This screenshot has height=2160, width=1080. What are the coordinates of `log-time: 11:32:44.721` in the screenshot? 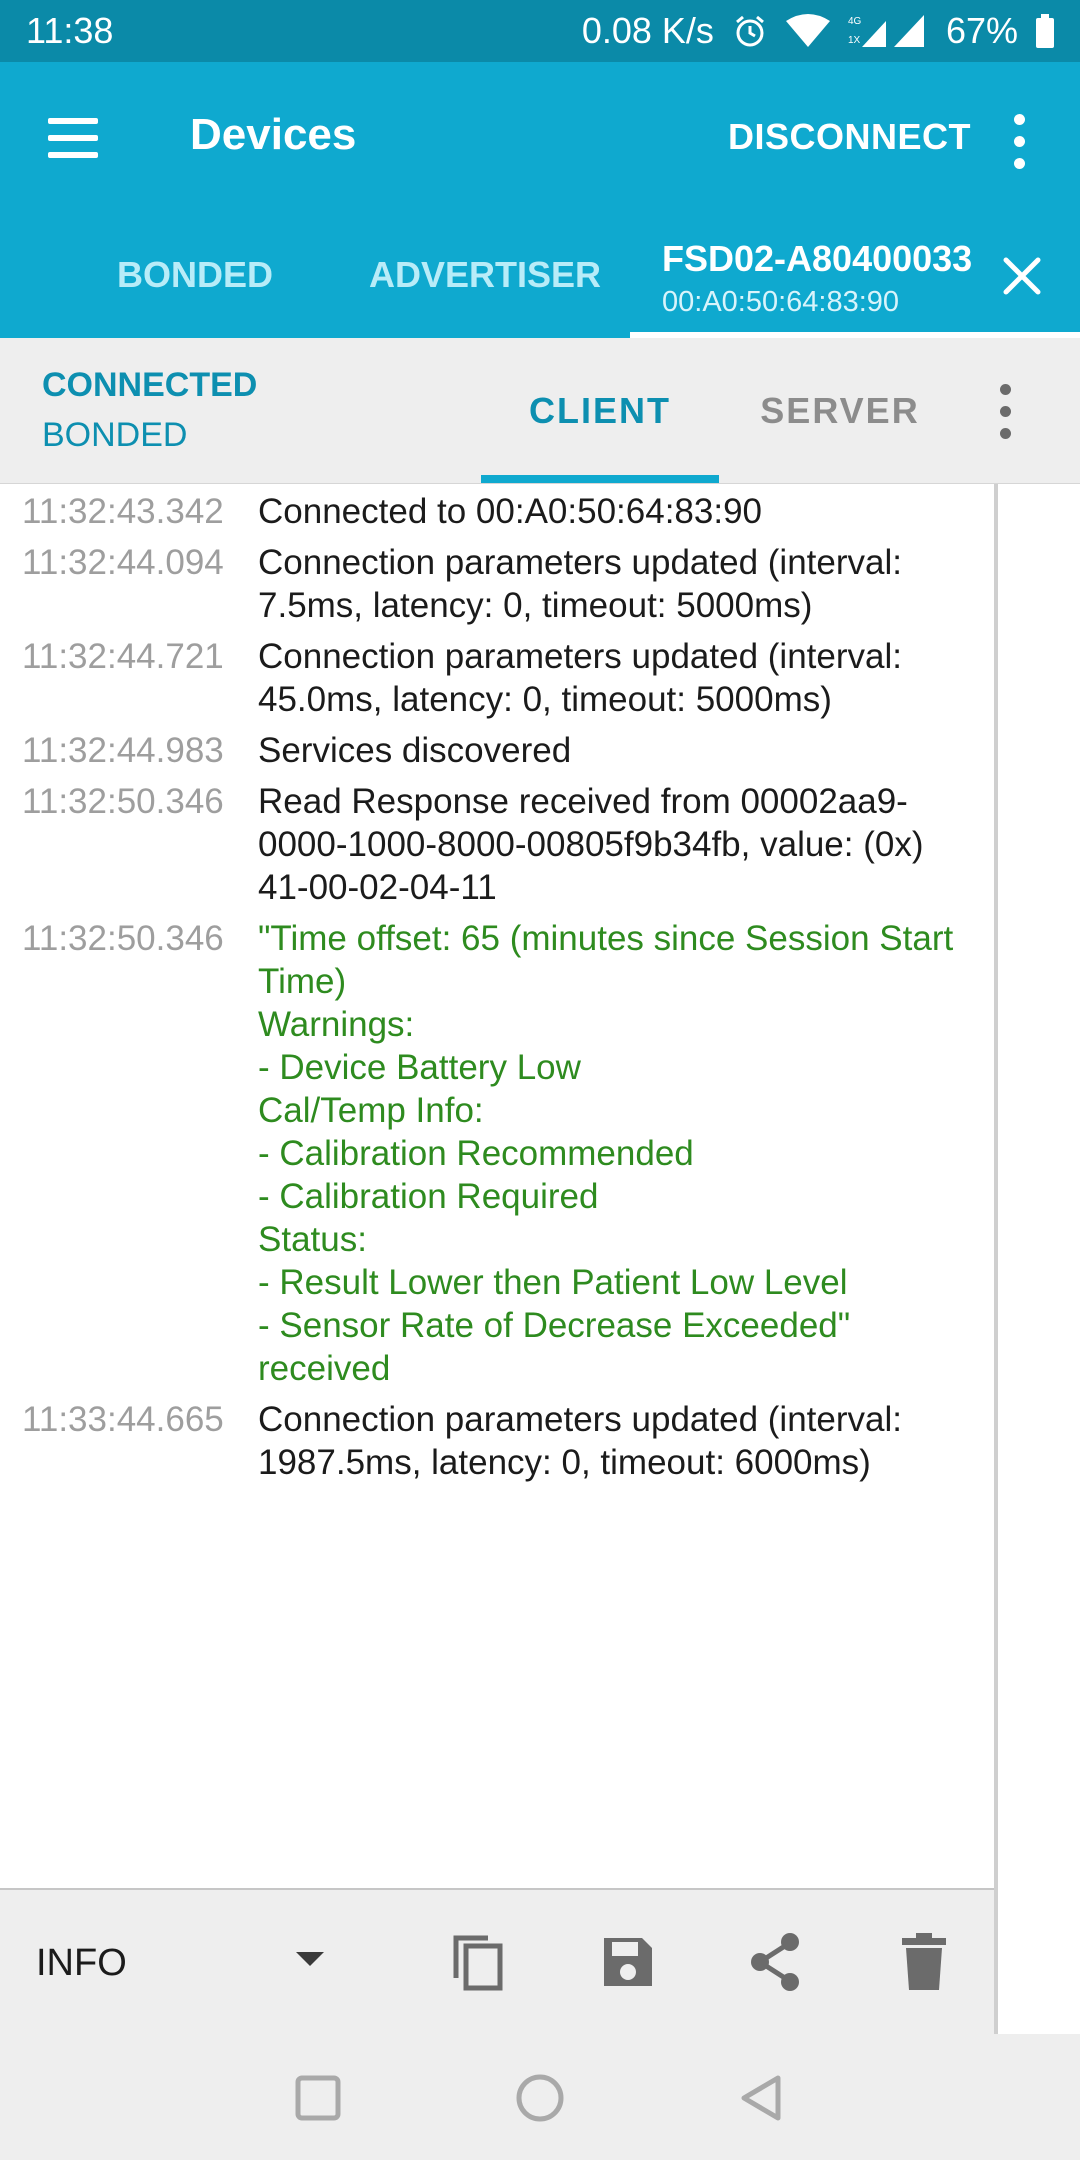 It's located at (123, 656).